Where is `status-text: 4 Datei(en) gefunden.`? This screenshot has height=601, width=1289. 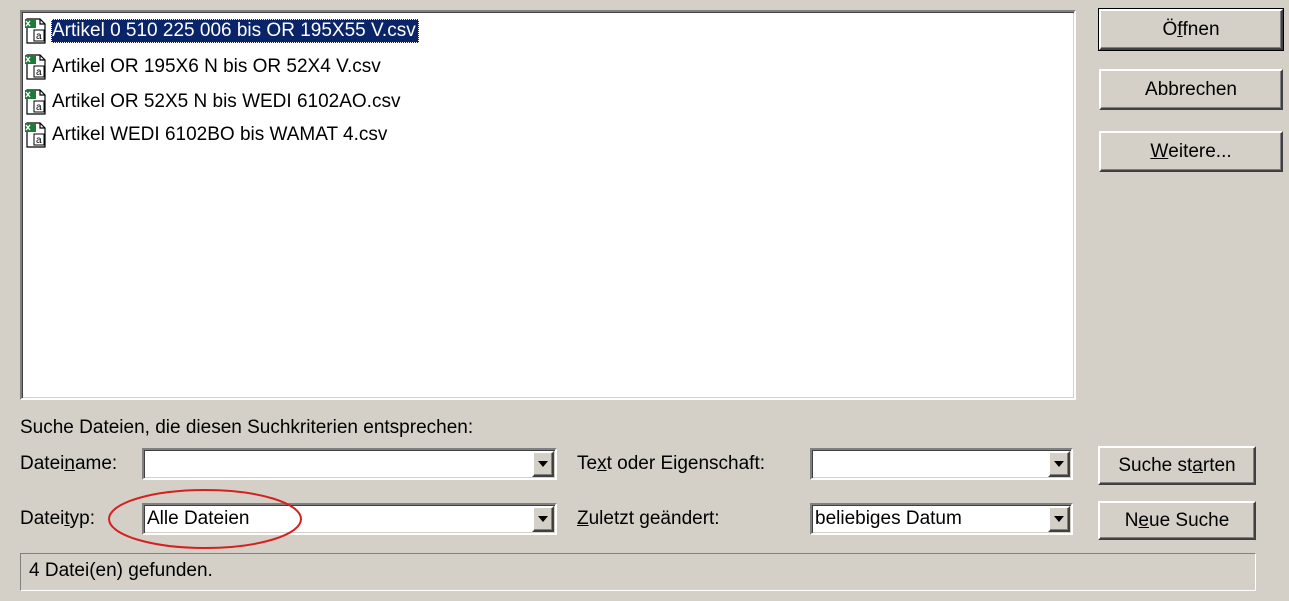
status-text: 4 Datei(en) gefunden. is located at coordinates (121, 570).